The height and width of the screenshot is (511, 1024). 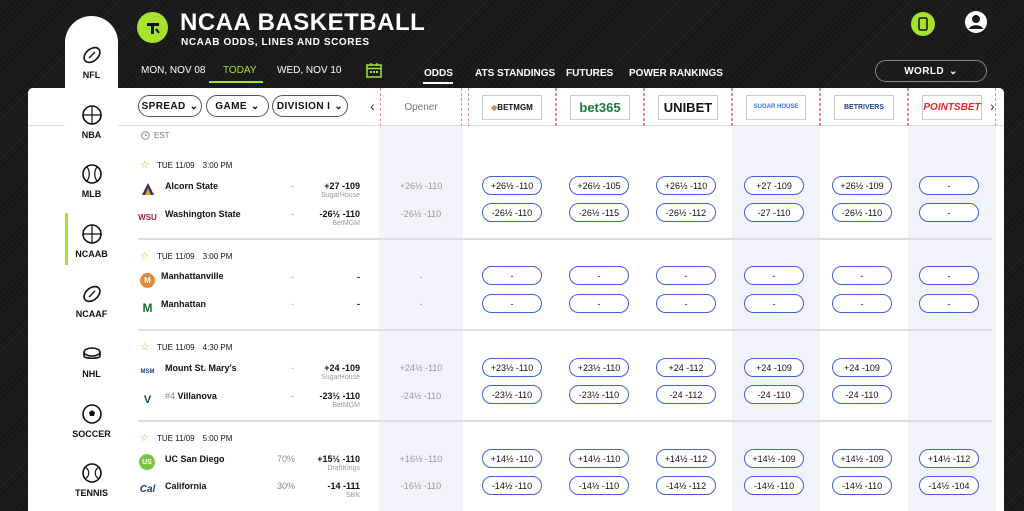 I want to click on sidebar-item-label: NCAAF, so click(x=91, y=314).